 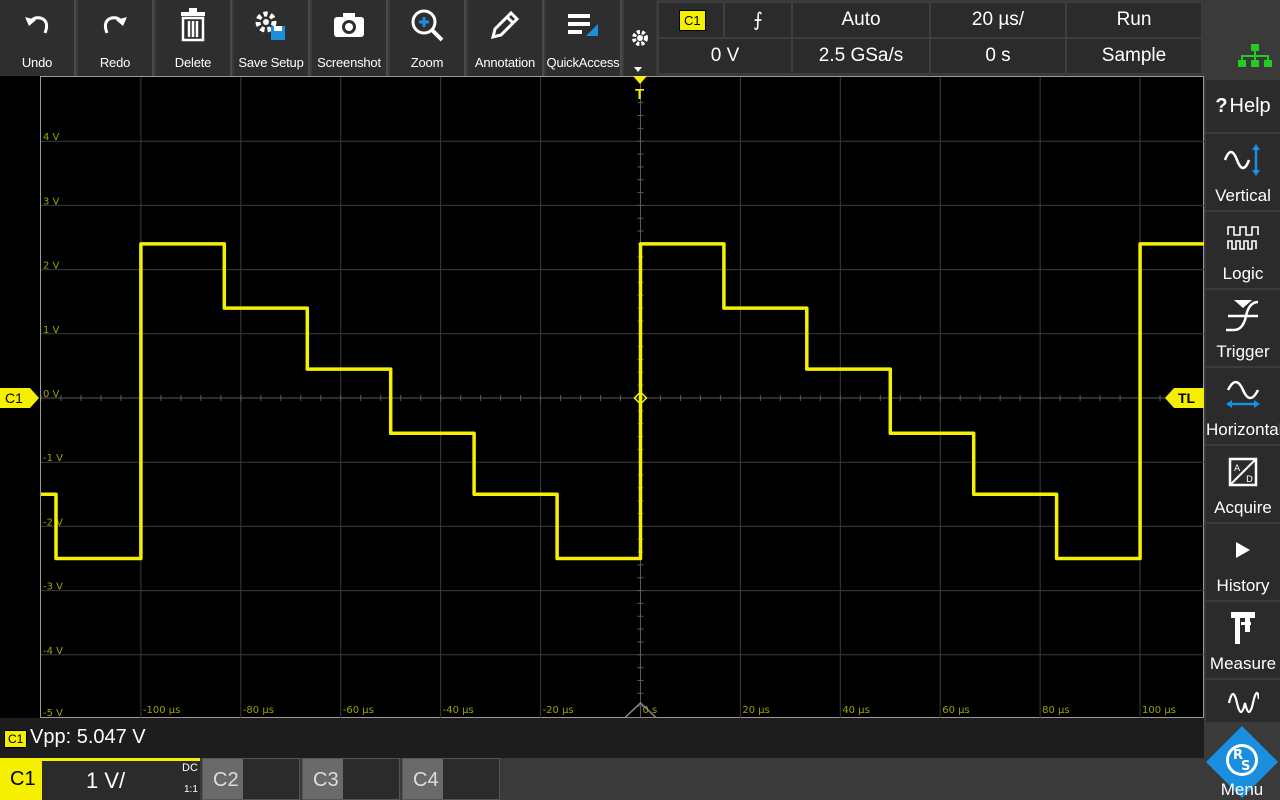 What do you see at coordinates (640, 38) in the screenshot?
I see `toolbar-settings-button` at bounding box center [640, 38].